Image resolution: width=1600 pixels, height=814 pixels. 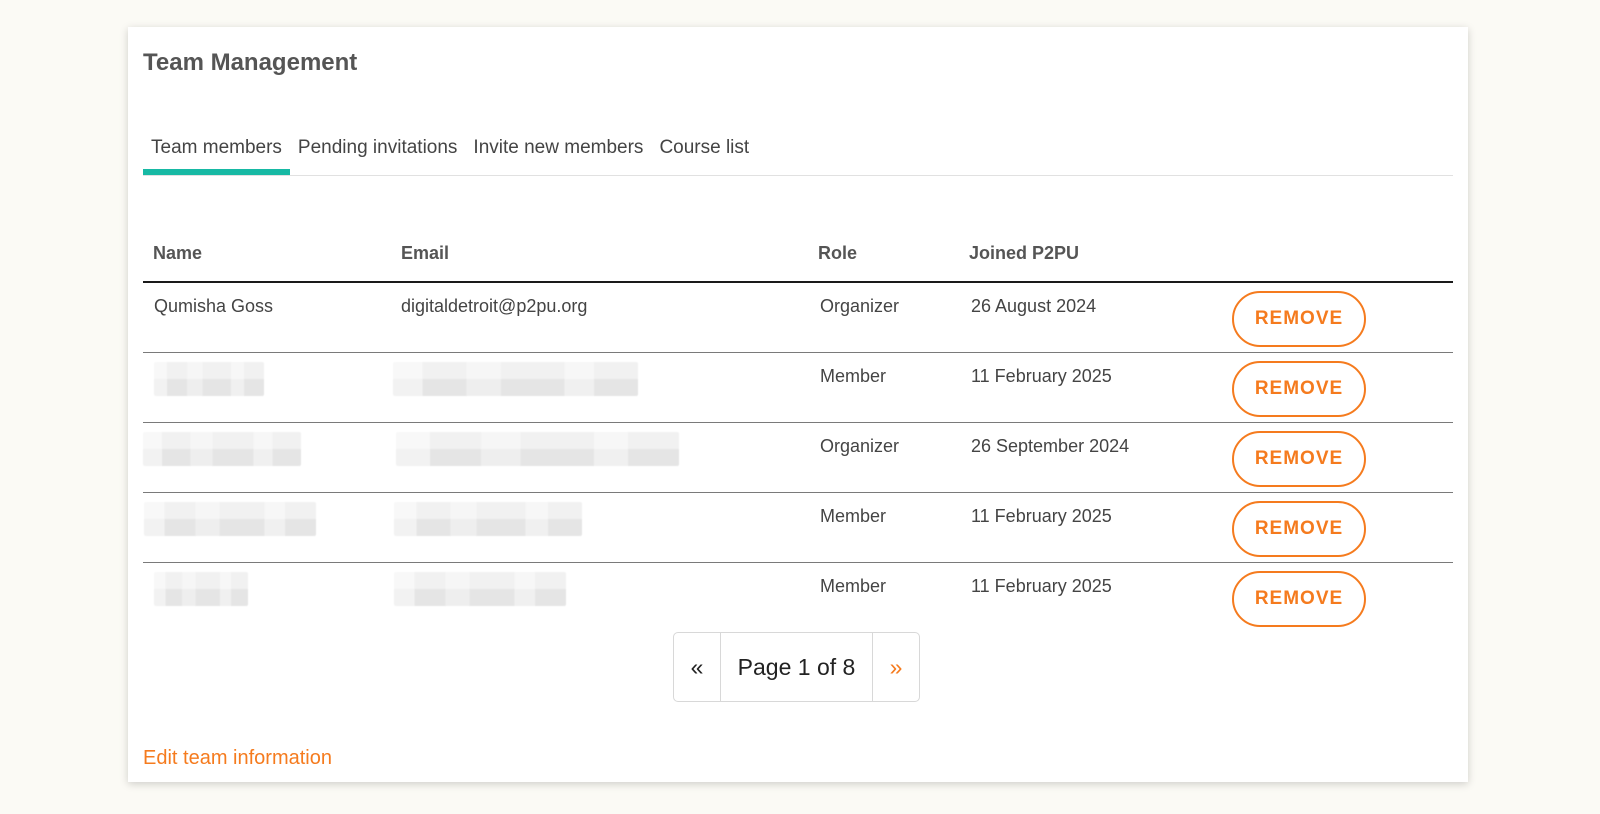 I want to click on member-joined-date: 26 September 2024, so click(x=1050, y=446).